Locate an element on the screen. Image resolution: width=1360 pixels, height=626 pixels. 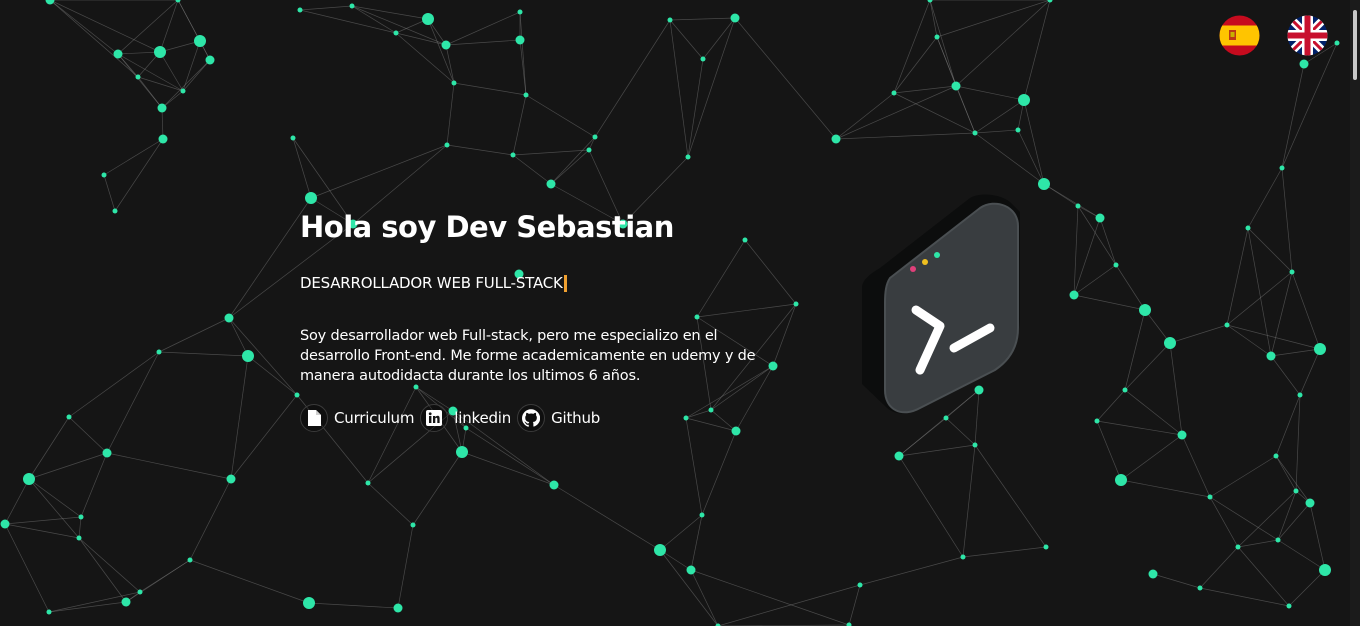
language-en-button is located at coordinates (1307, 35).